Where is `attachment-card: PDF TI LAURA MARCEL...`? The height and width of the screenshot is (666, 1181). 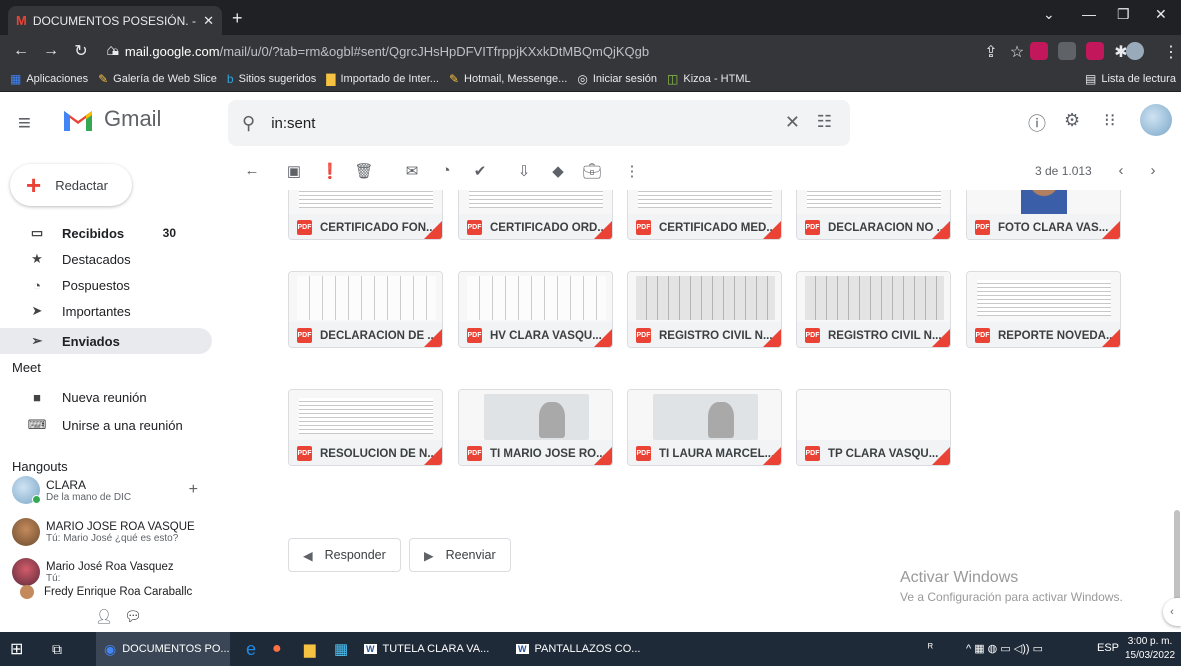 attachment-card: PDF TI LAURA MARCEL... is located at coordinates (704, 427).